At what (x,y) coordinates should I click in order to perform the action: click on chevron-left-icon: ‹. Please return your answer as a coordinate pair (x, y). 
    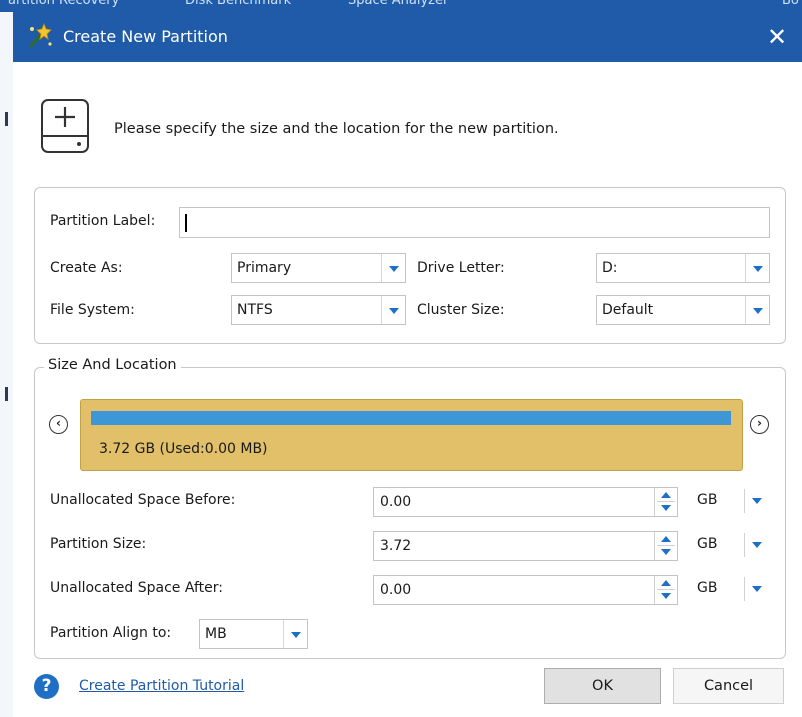
    Looking at the image, I should click on (58, 423).